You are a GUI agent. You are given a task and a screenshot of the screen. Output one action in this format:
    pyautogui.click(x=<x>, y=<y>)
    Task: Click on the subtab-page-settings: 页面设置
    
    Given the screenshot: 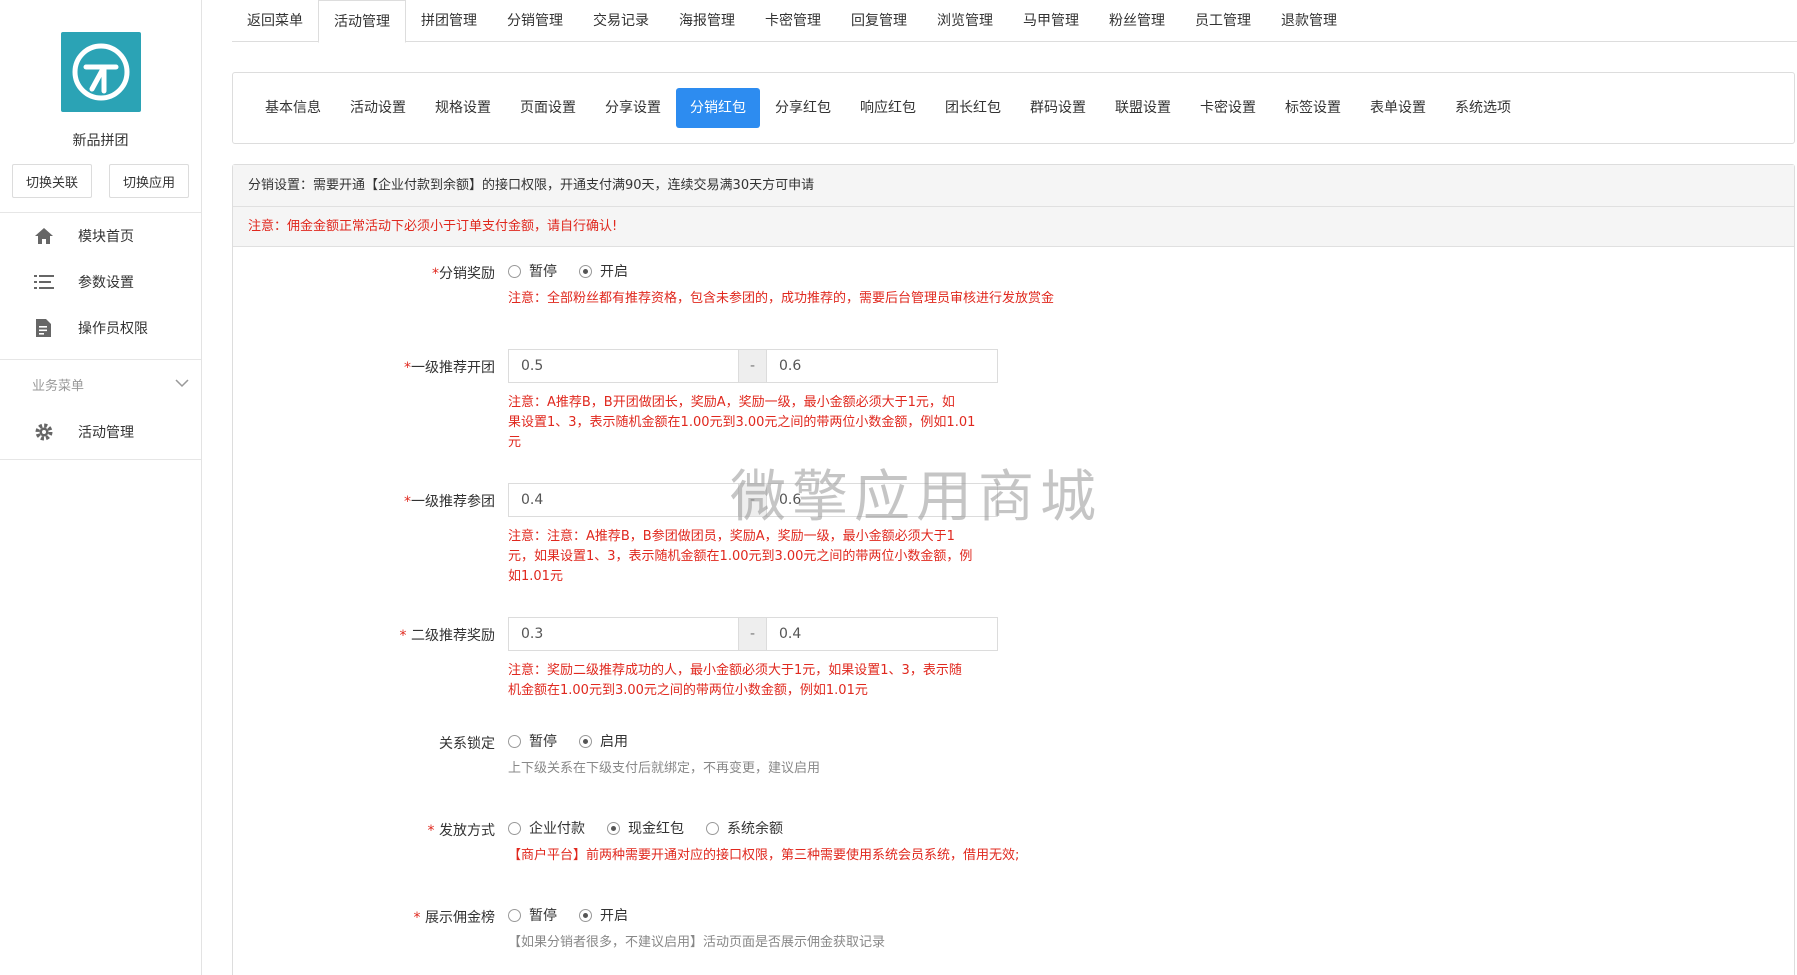 What is the action you would take?
    pyautogui.click(x=548, y=108)
    